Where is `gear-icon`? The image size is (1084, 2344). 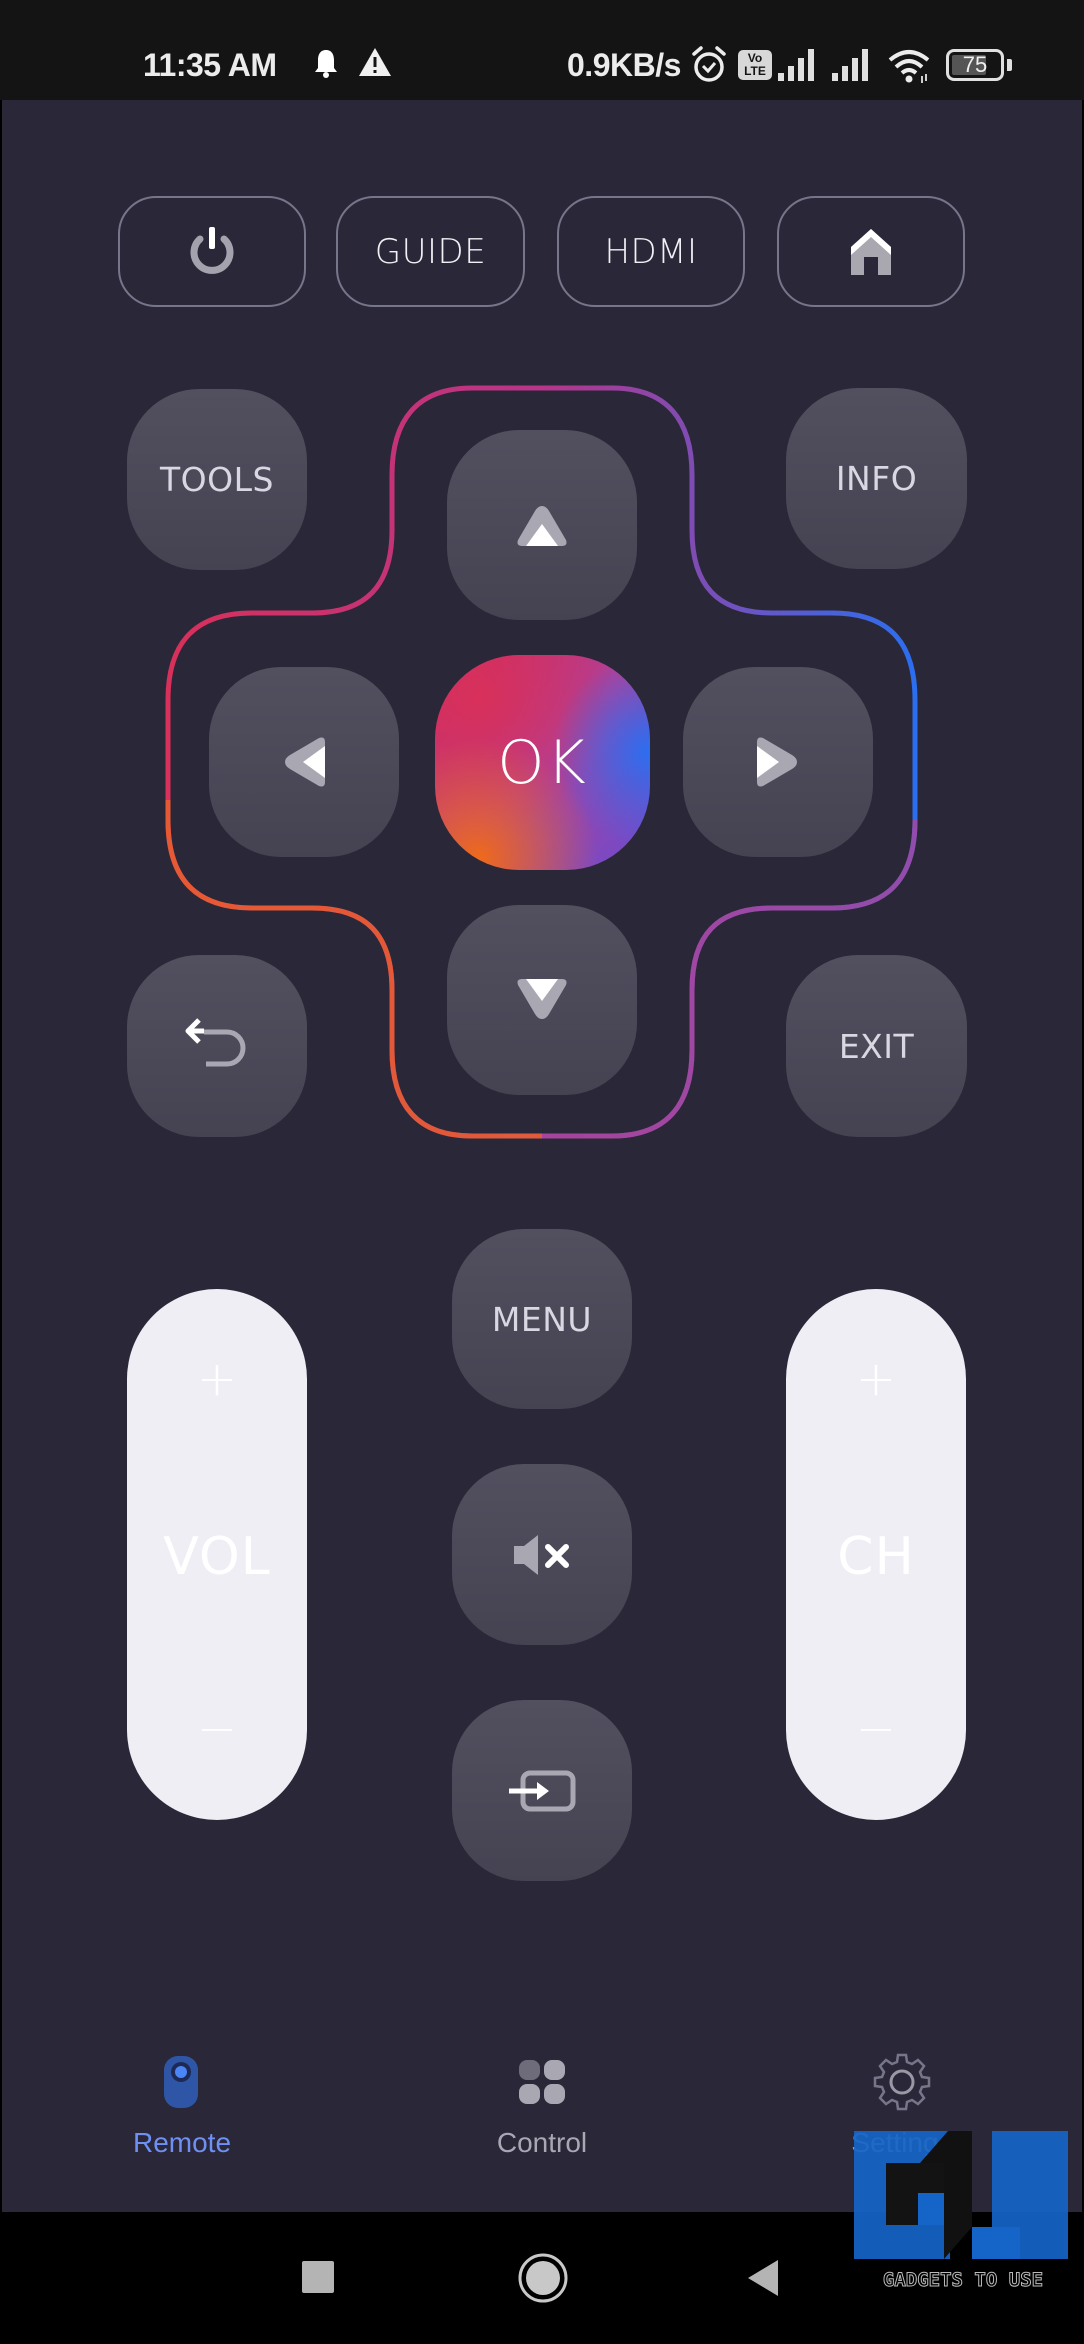
gear-icon is located at coordinates (902, 2082).